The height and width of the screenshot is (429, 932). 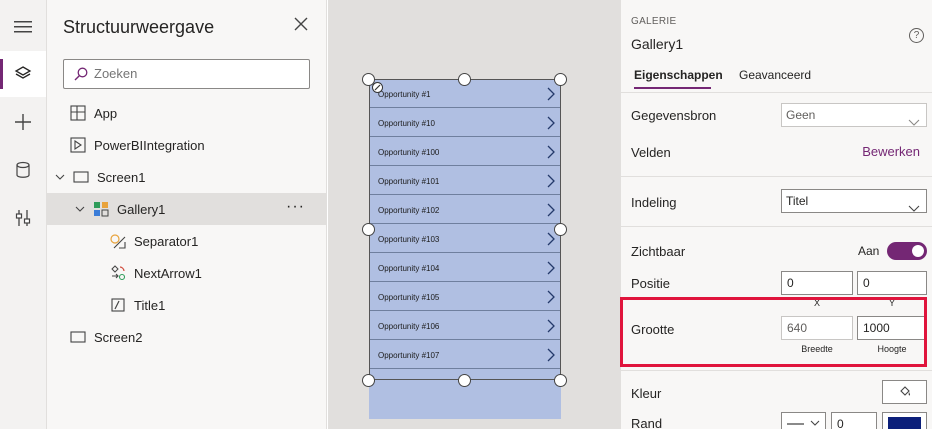 What do you see at coordinates (646, 393) in the screenshot?
I see `kleur-label: Kleur` at bounding box center [646, 393].